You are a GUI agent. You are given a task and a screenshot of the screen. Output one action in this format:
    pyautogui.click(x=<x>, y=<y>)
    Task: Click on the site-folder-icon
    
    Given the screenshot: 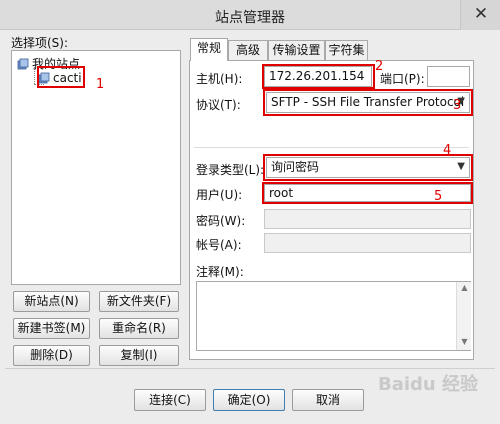 What is the action you would take?
    pyautogui.click(x=23, y=64)
    